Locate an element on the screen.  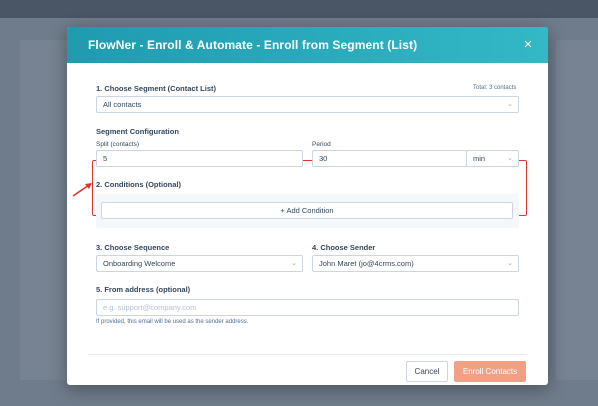
from-address-input: e.g. support@company.com is located at coordinates (307, 307).